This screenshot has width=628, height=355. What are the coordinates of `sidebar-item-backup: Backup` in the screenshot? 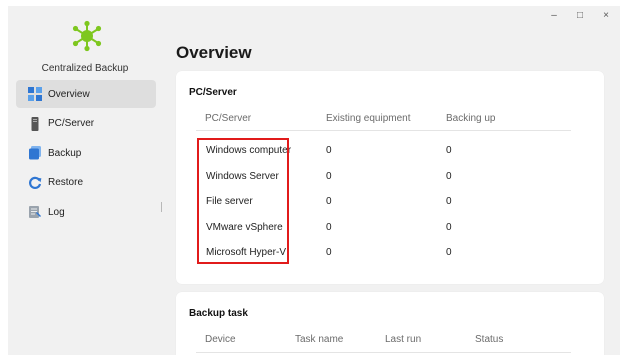 It's located at (86, 153).